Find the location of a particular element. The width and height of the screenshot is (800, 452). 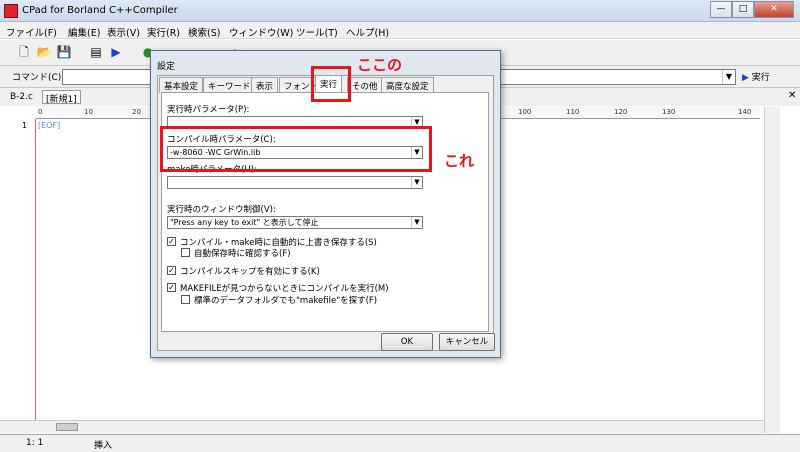

ruler-tick: 10 is located at coordinates (88, 112).